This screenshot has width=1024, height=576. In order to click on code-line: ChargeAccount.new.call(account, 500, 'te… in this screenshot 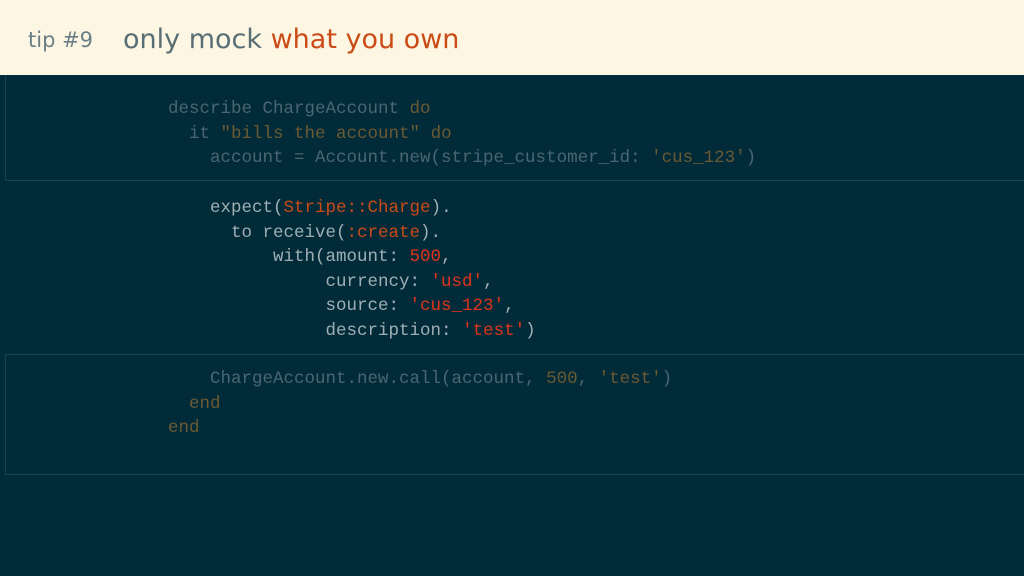, I will do `click(420, 379)`.